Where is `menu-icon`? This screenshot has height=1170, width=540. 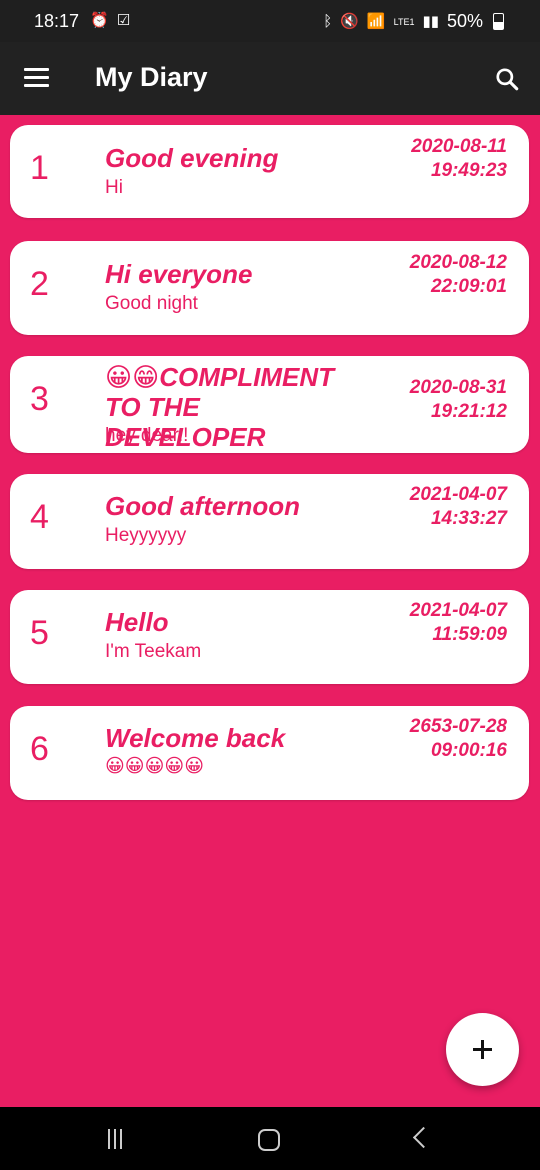 menu-icon is located at coordinates (36, 78).